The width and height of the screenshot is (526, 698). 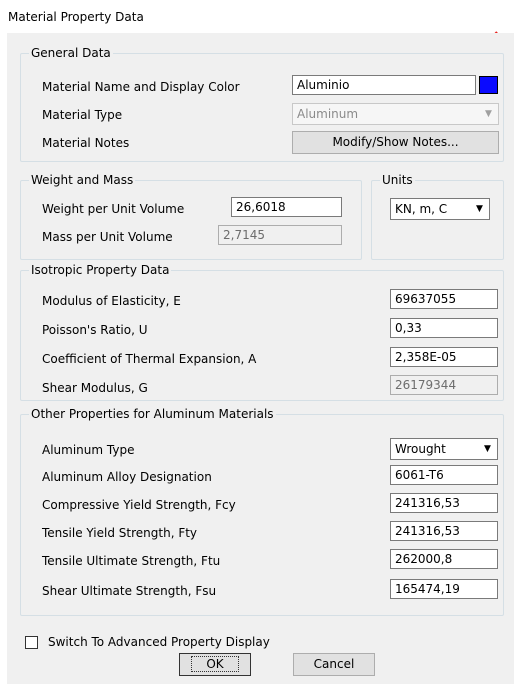 What do you see at coordinates (159, 642) in the screenshot?
I see `advanced-display-label: Switch To Advanced Property Display` at bounding box center [159, 642].